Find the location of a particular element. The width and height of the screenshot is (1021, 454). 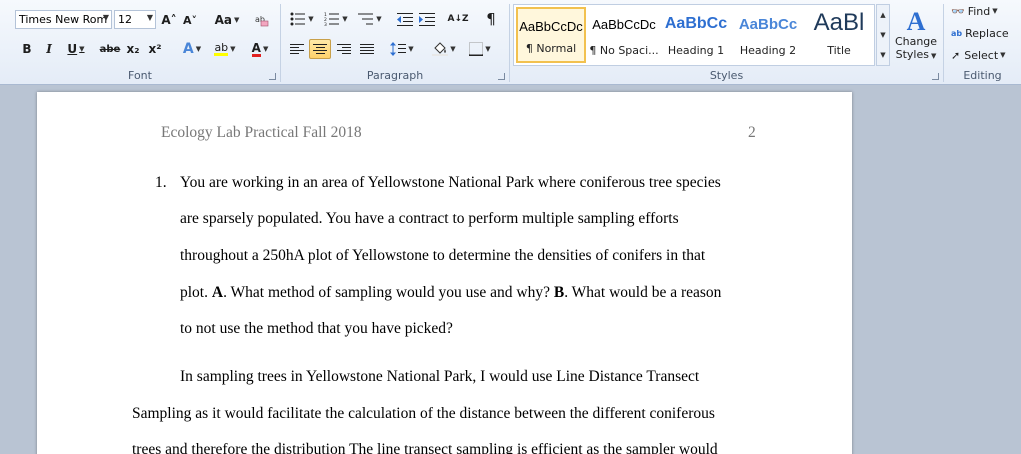

font-group-label: Font is located at coordinates (140, 75).